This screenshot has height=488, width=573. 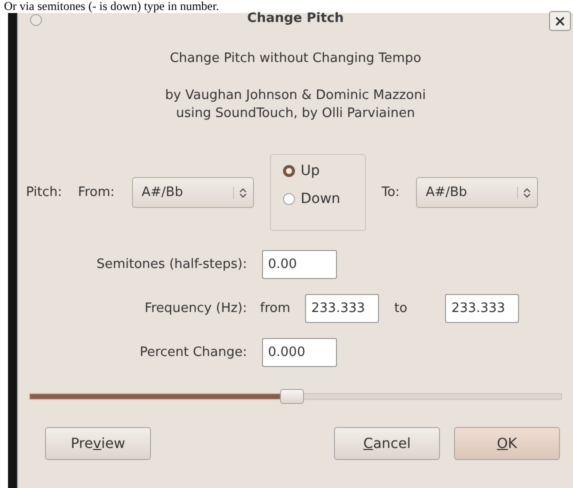 I want to click on from-label: From:, so click(x=96, y=192).